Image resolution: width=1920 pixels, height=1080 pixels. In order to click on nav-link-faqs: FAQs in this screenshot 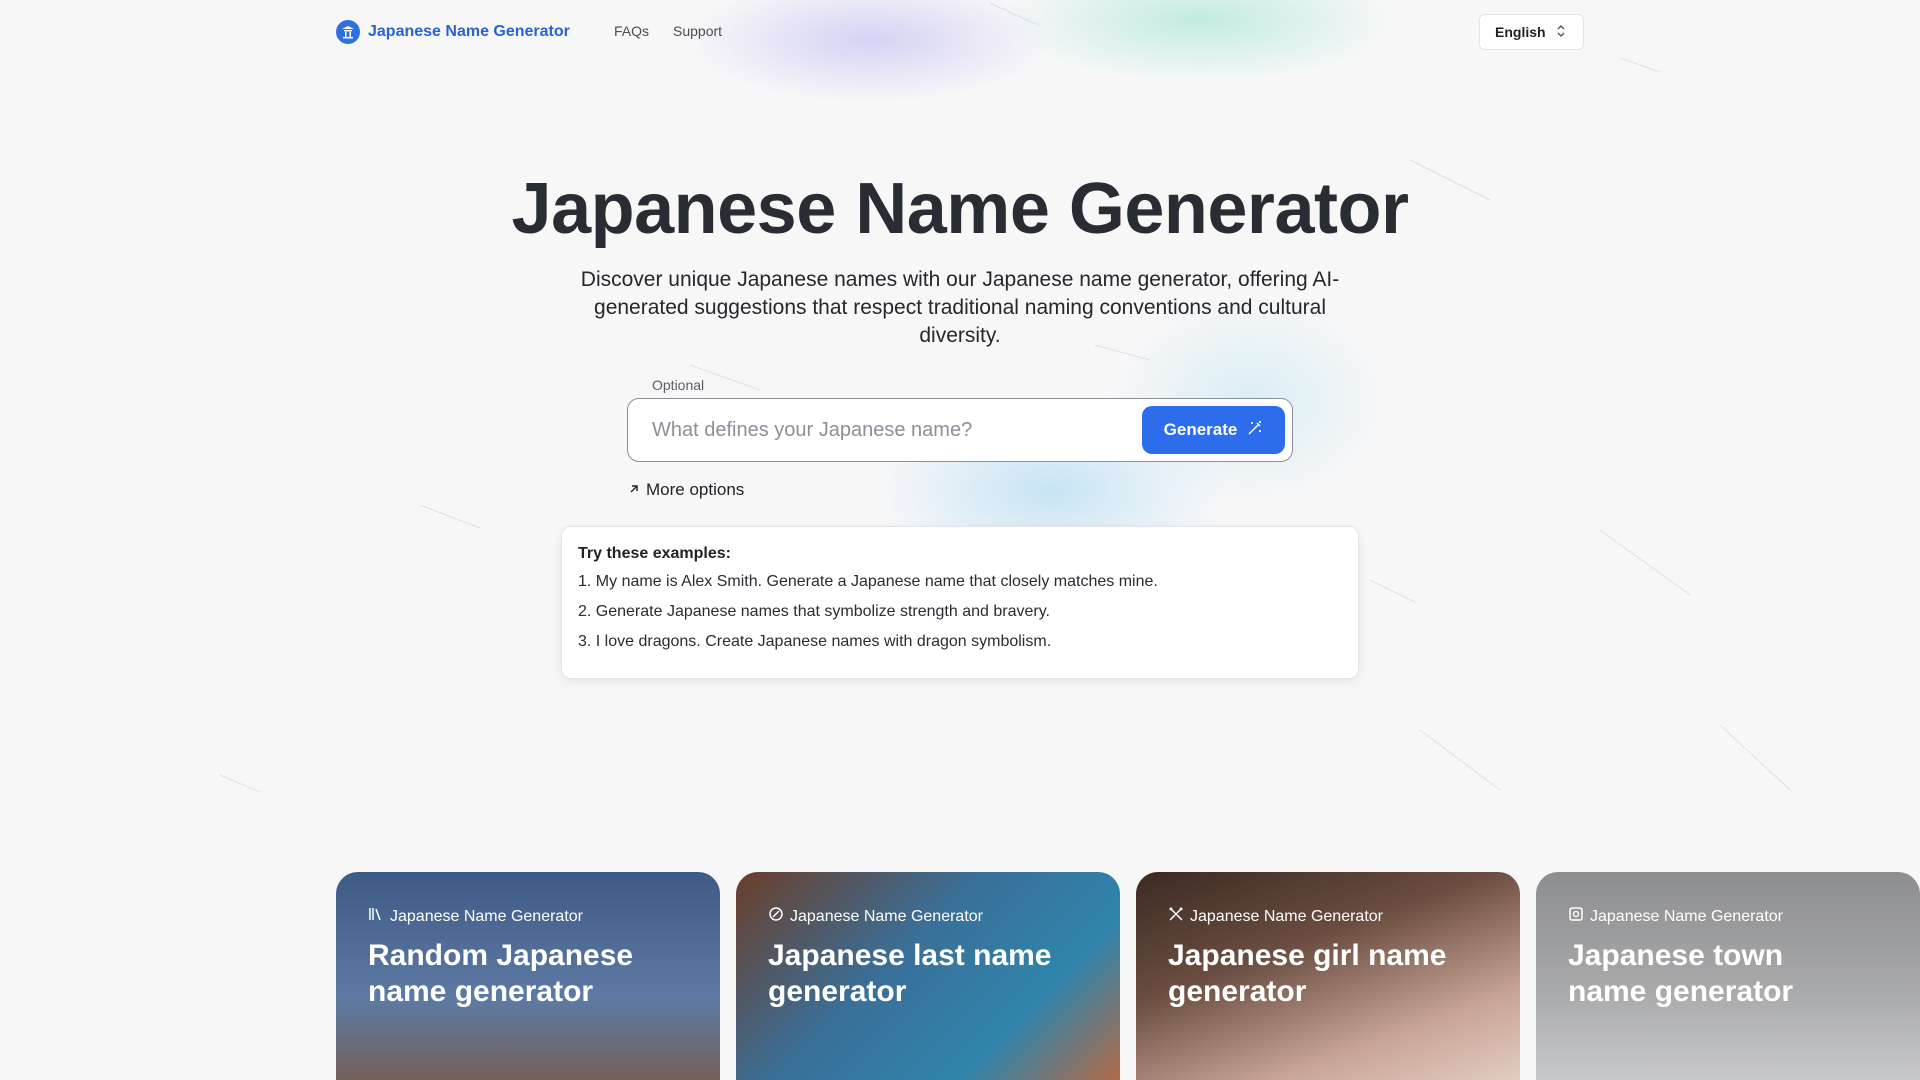, I will do `click(631, 31)`.